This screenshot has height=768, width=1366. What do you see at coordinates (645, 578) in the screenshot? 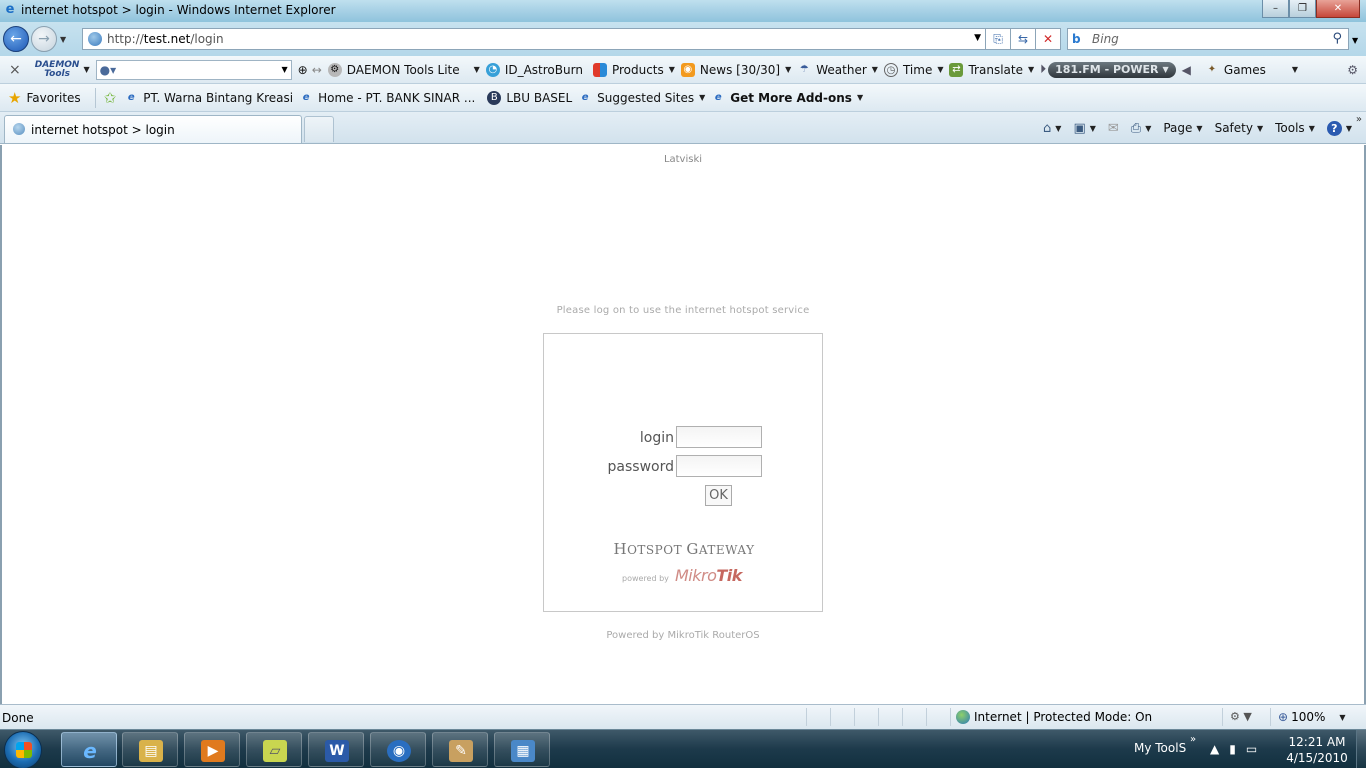
I see `powered-by-small: powered by` at bounding box center [645, 578].